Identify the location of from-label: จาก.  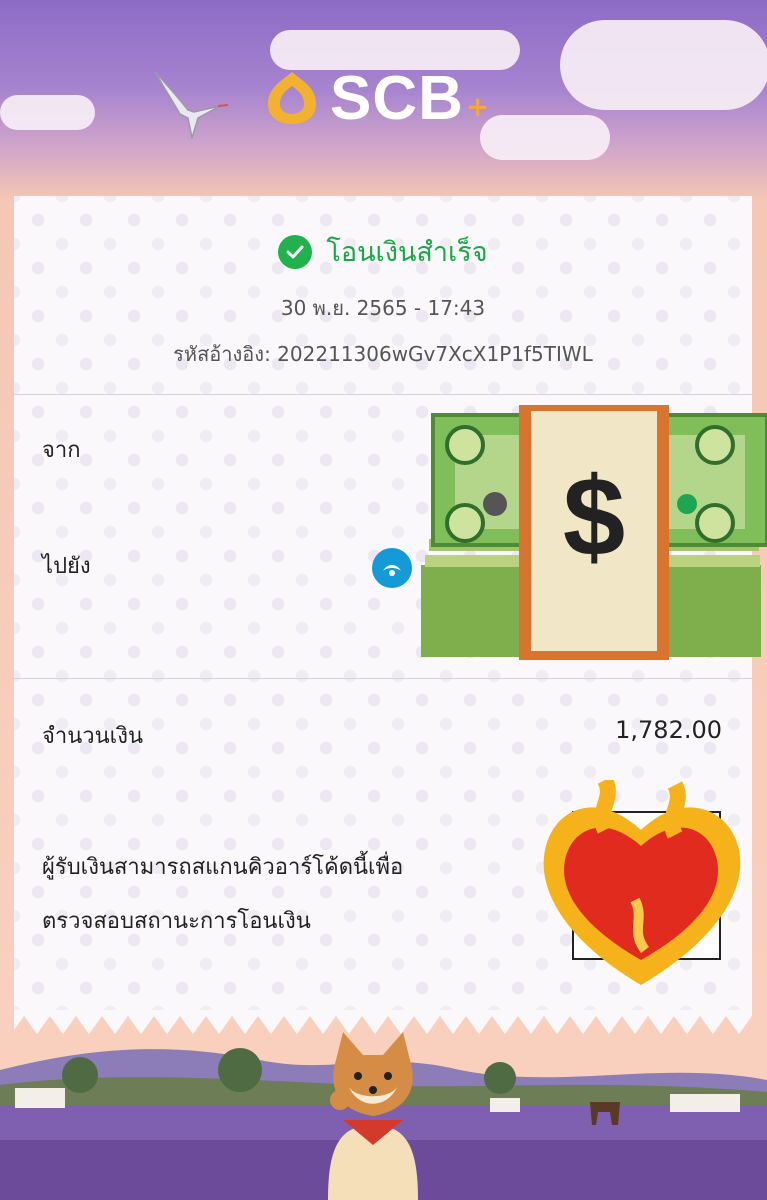
(61, 450).